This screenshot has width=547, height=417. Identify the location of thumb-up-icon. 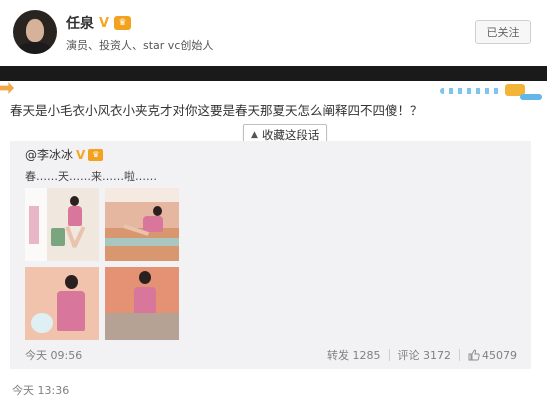
(474, 355).